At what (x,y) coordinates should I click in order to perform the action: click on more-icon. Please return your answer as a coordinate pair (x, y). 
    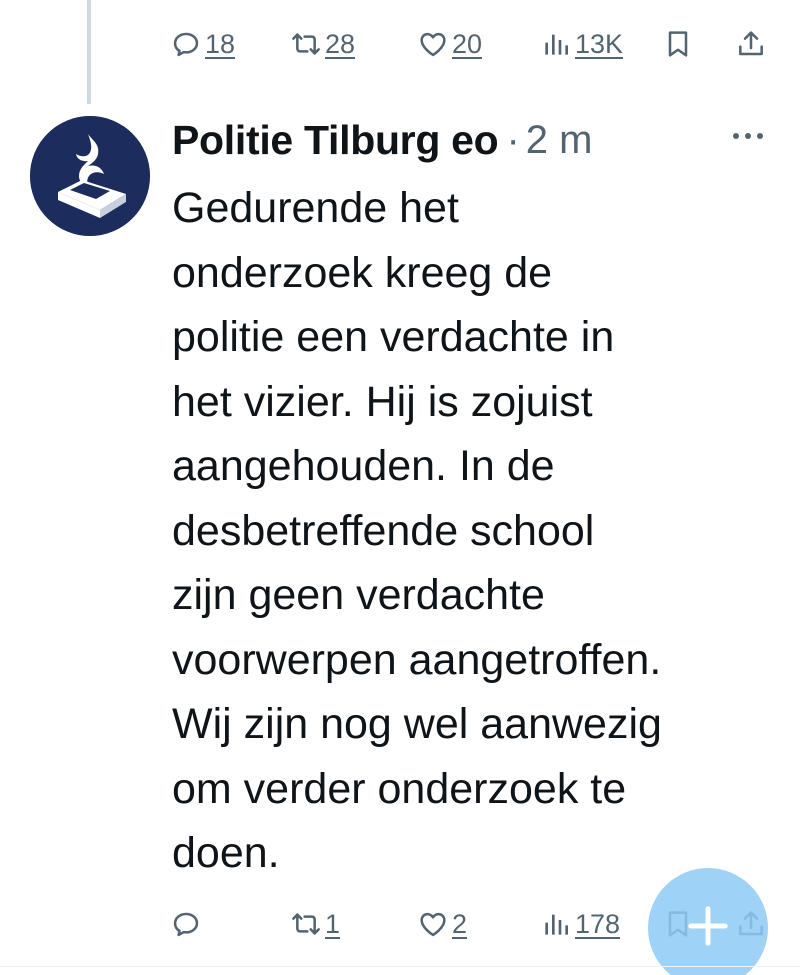
    Looking at the image, I should click on (748, 138).